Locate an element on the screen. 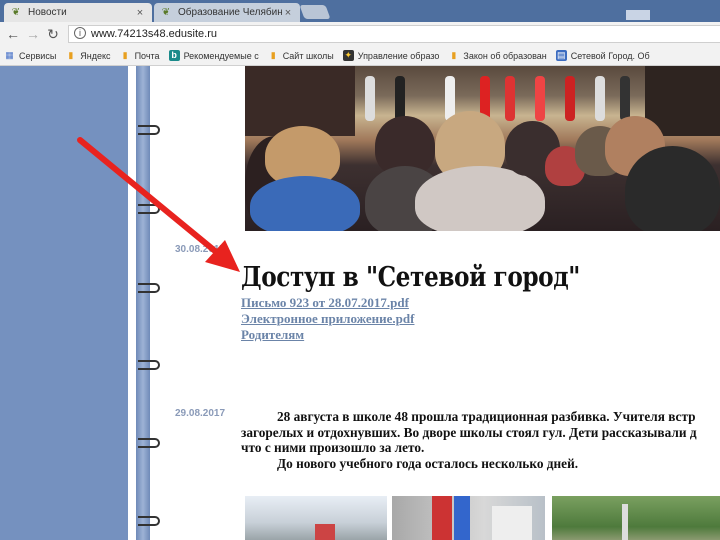 This screenshot has width=720, height=540. address-text: www.74213s48.edusite.ru is located at coordinates (154, 34).